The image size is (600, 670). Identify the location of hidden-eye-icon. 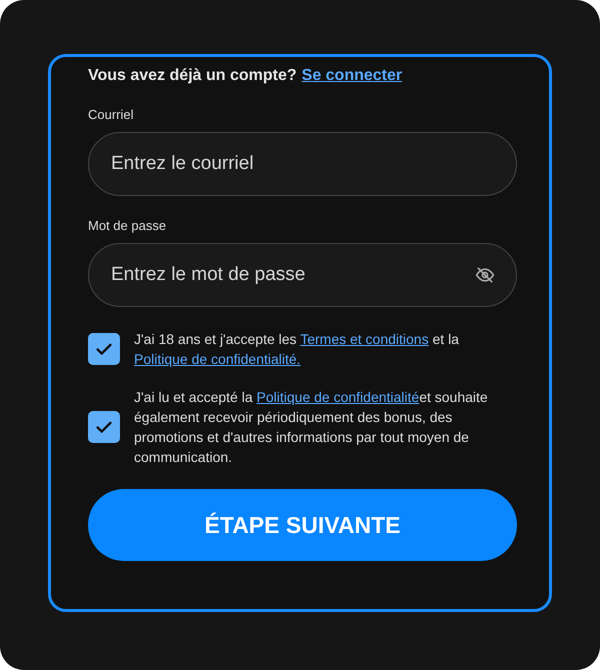
(485, 275).